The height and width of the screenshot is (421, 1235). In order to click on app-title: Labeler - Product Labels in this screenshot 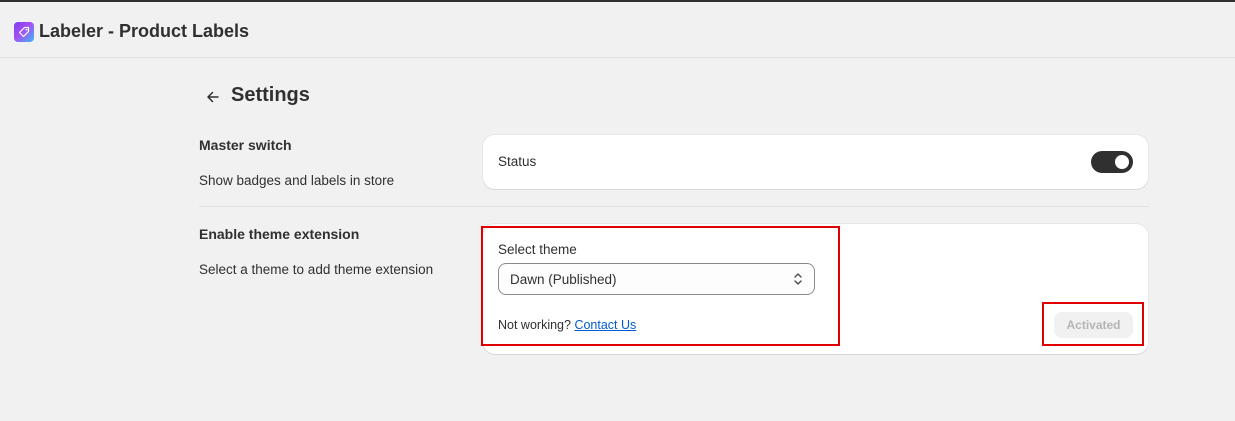, I will do `click(144, 31)`.